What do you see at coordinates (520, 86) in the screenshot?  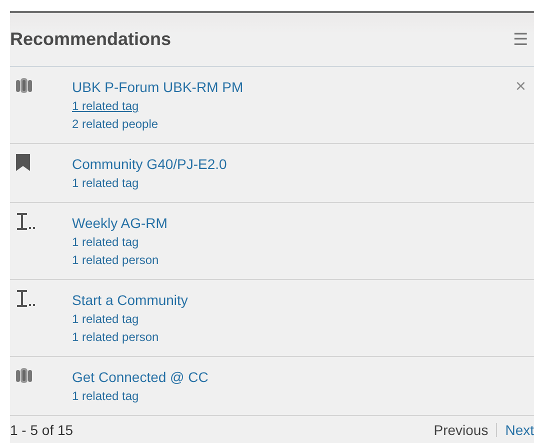 I see `close-icon: ×` at bounding box center [520, 86].